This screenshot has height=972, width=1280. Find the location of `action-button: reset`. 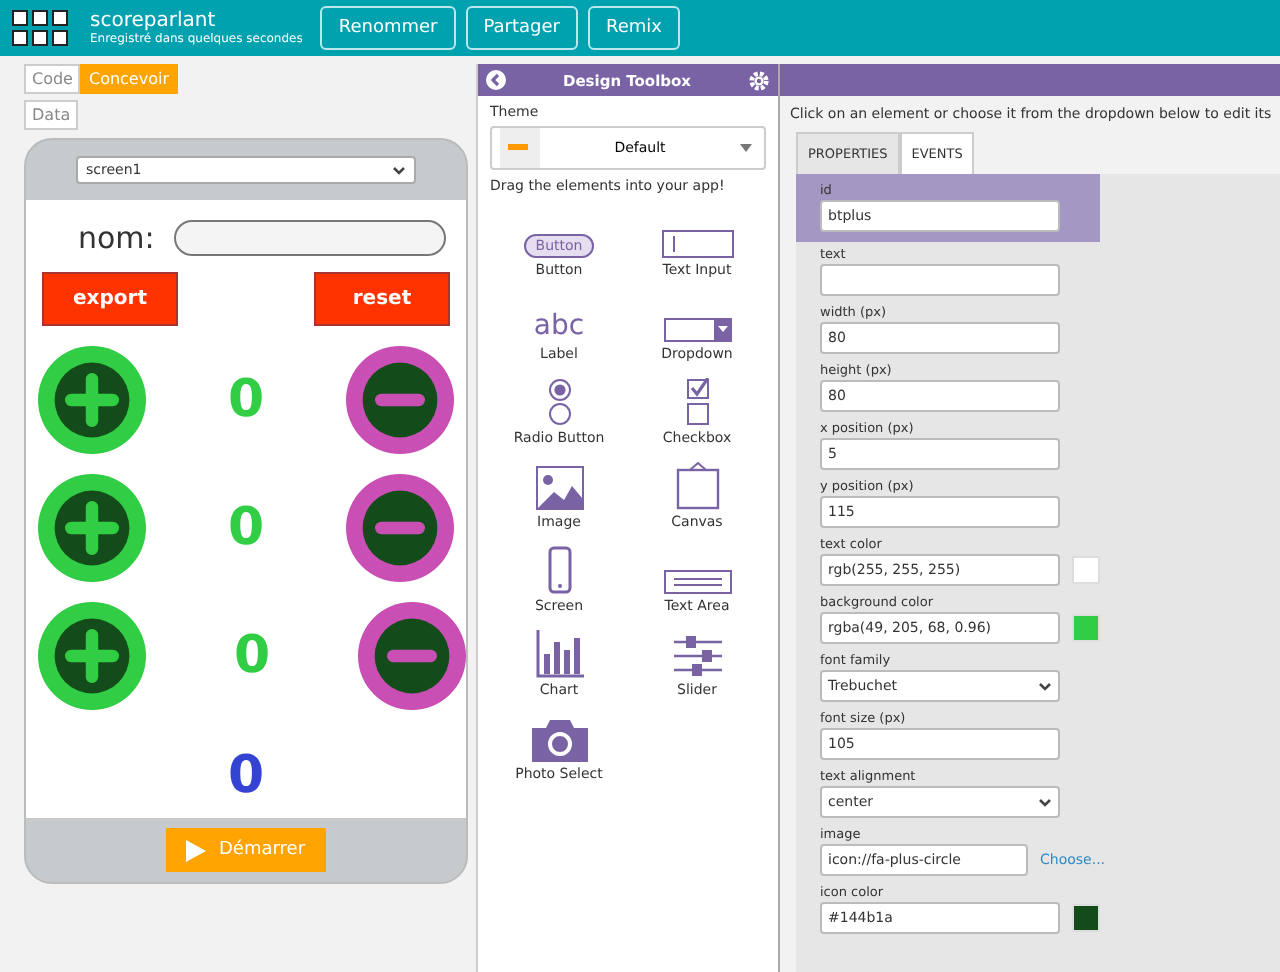

action-button: reset is located at coordinates (382, 299).